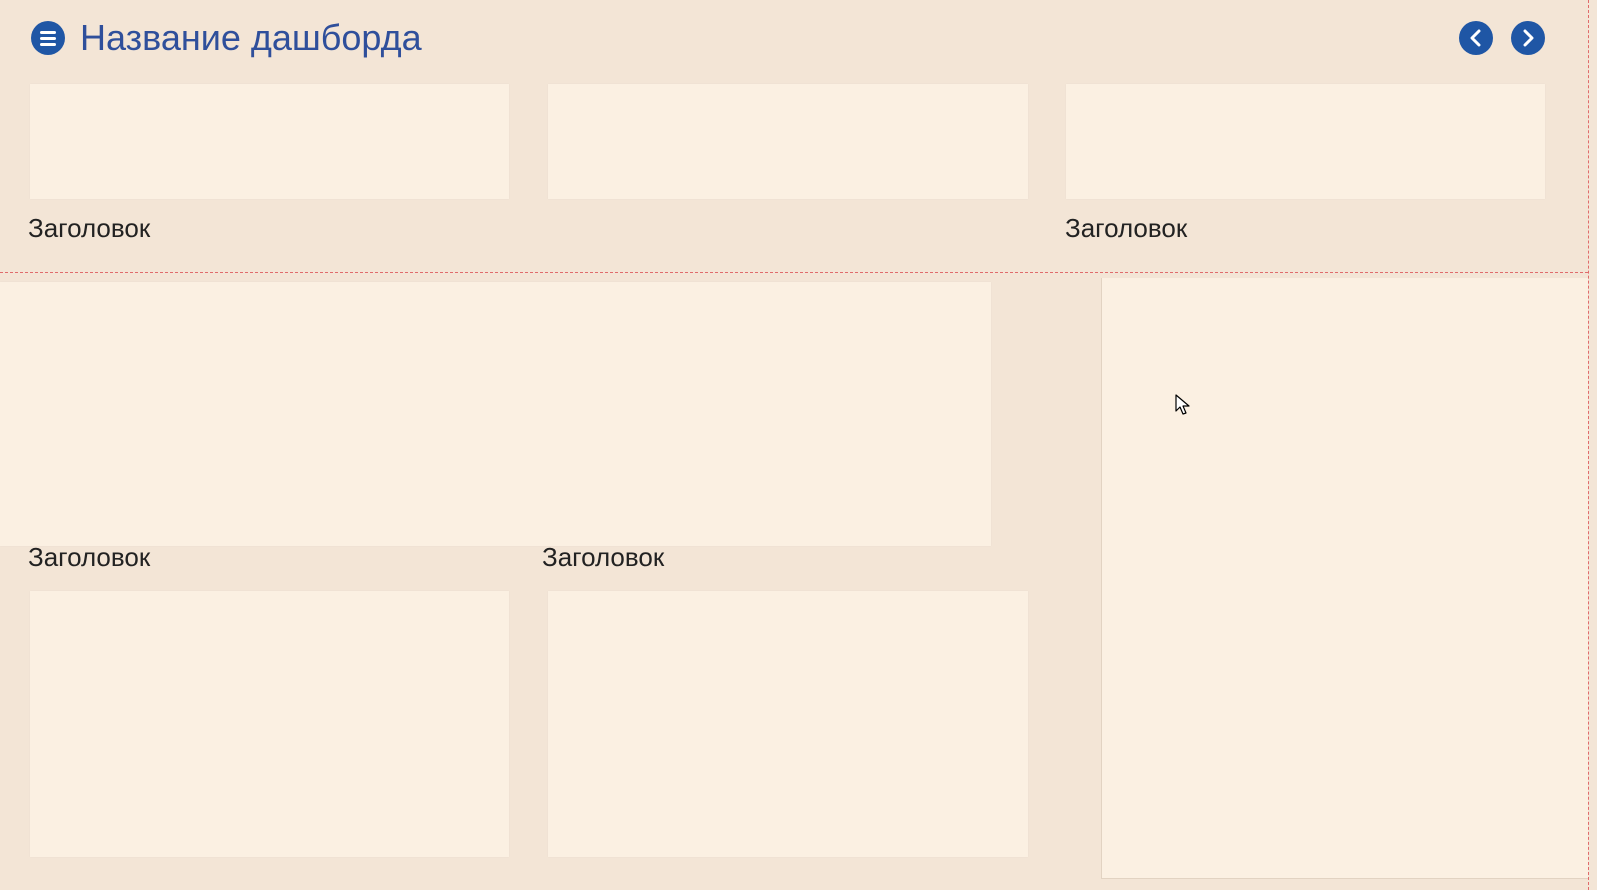 This screenshot has width=1597, height=890. I want to click on hamburger-menu-icon, so click(48, 38).